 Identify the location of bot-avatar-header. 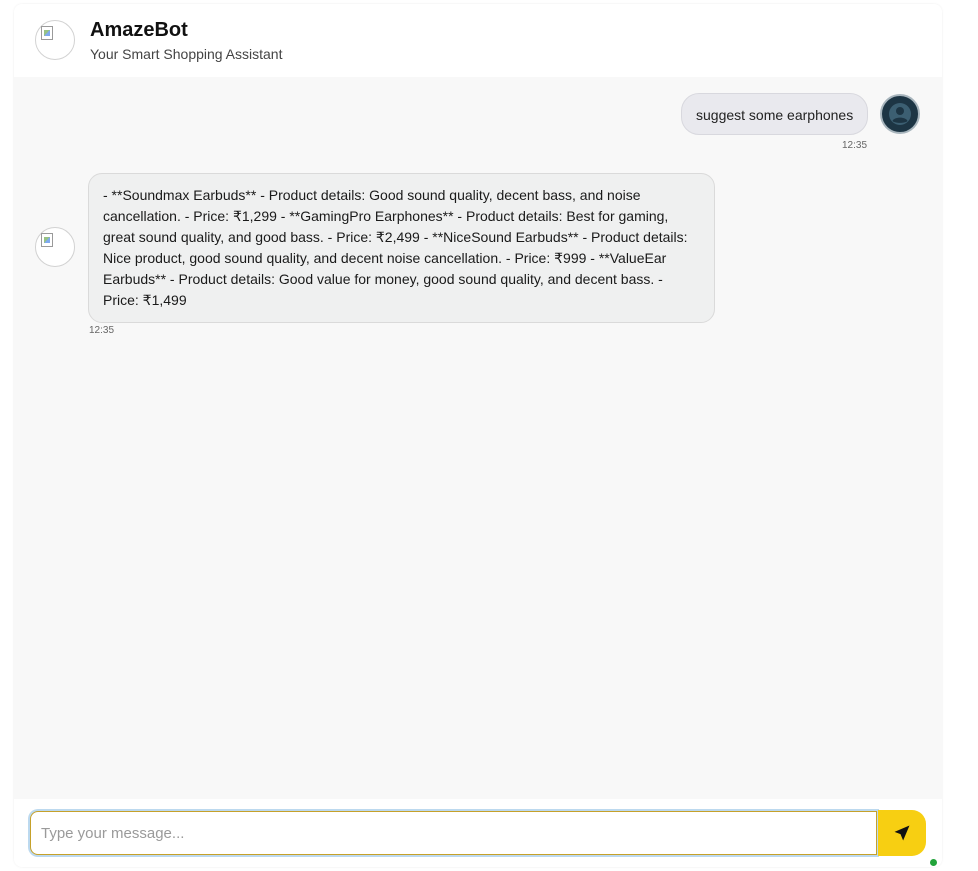
(55, 40).